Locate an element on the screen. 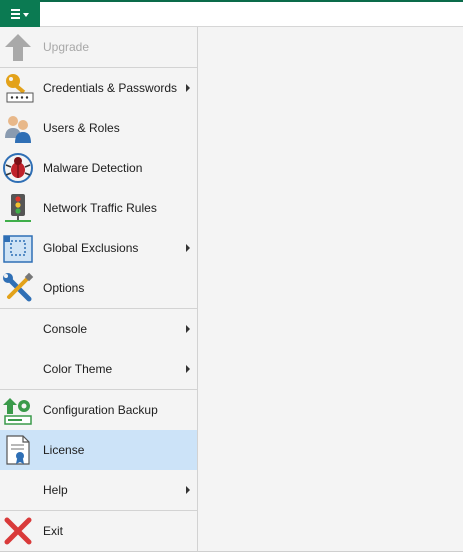 This screenshot has width=463, height=557. menu-item-label: Users & Roles is located at coordinates (81, 128).